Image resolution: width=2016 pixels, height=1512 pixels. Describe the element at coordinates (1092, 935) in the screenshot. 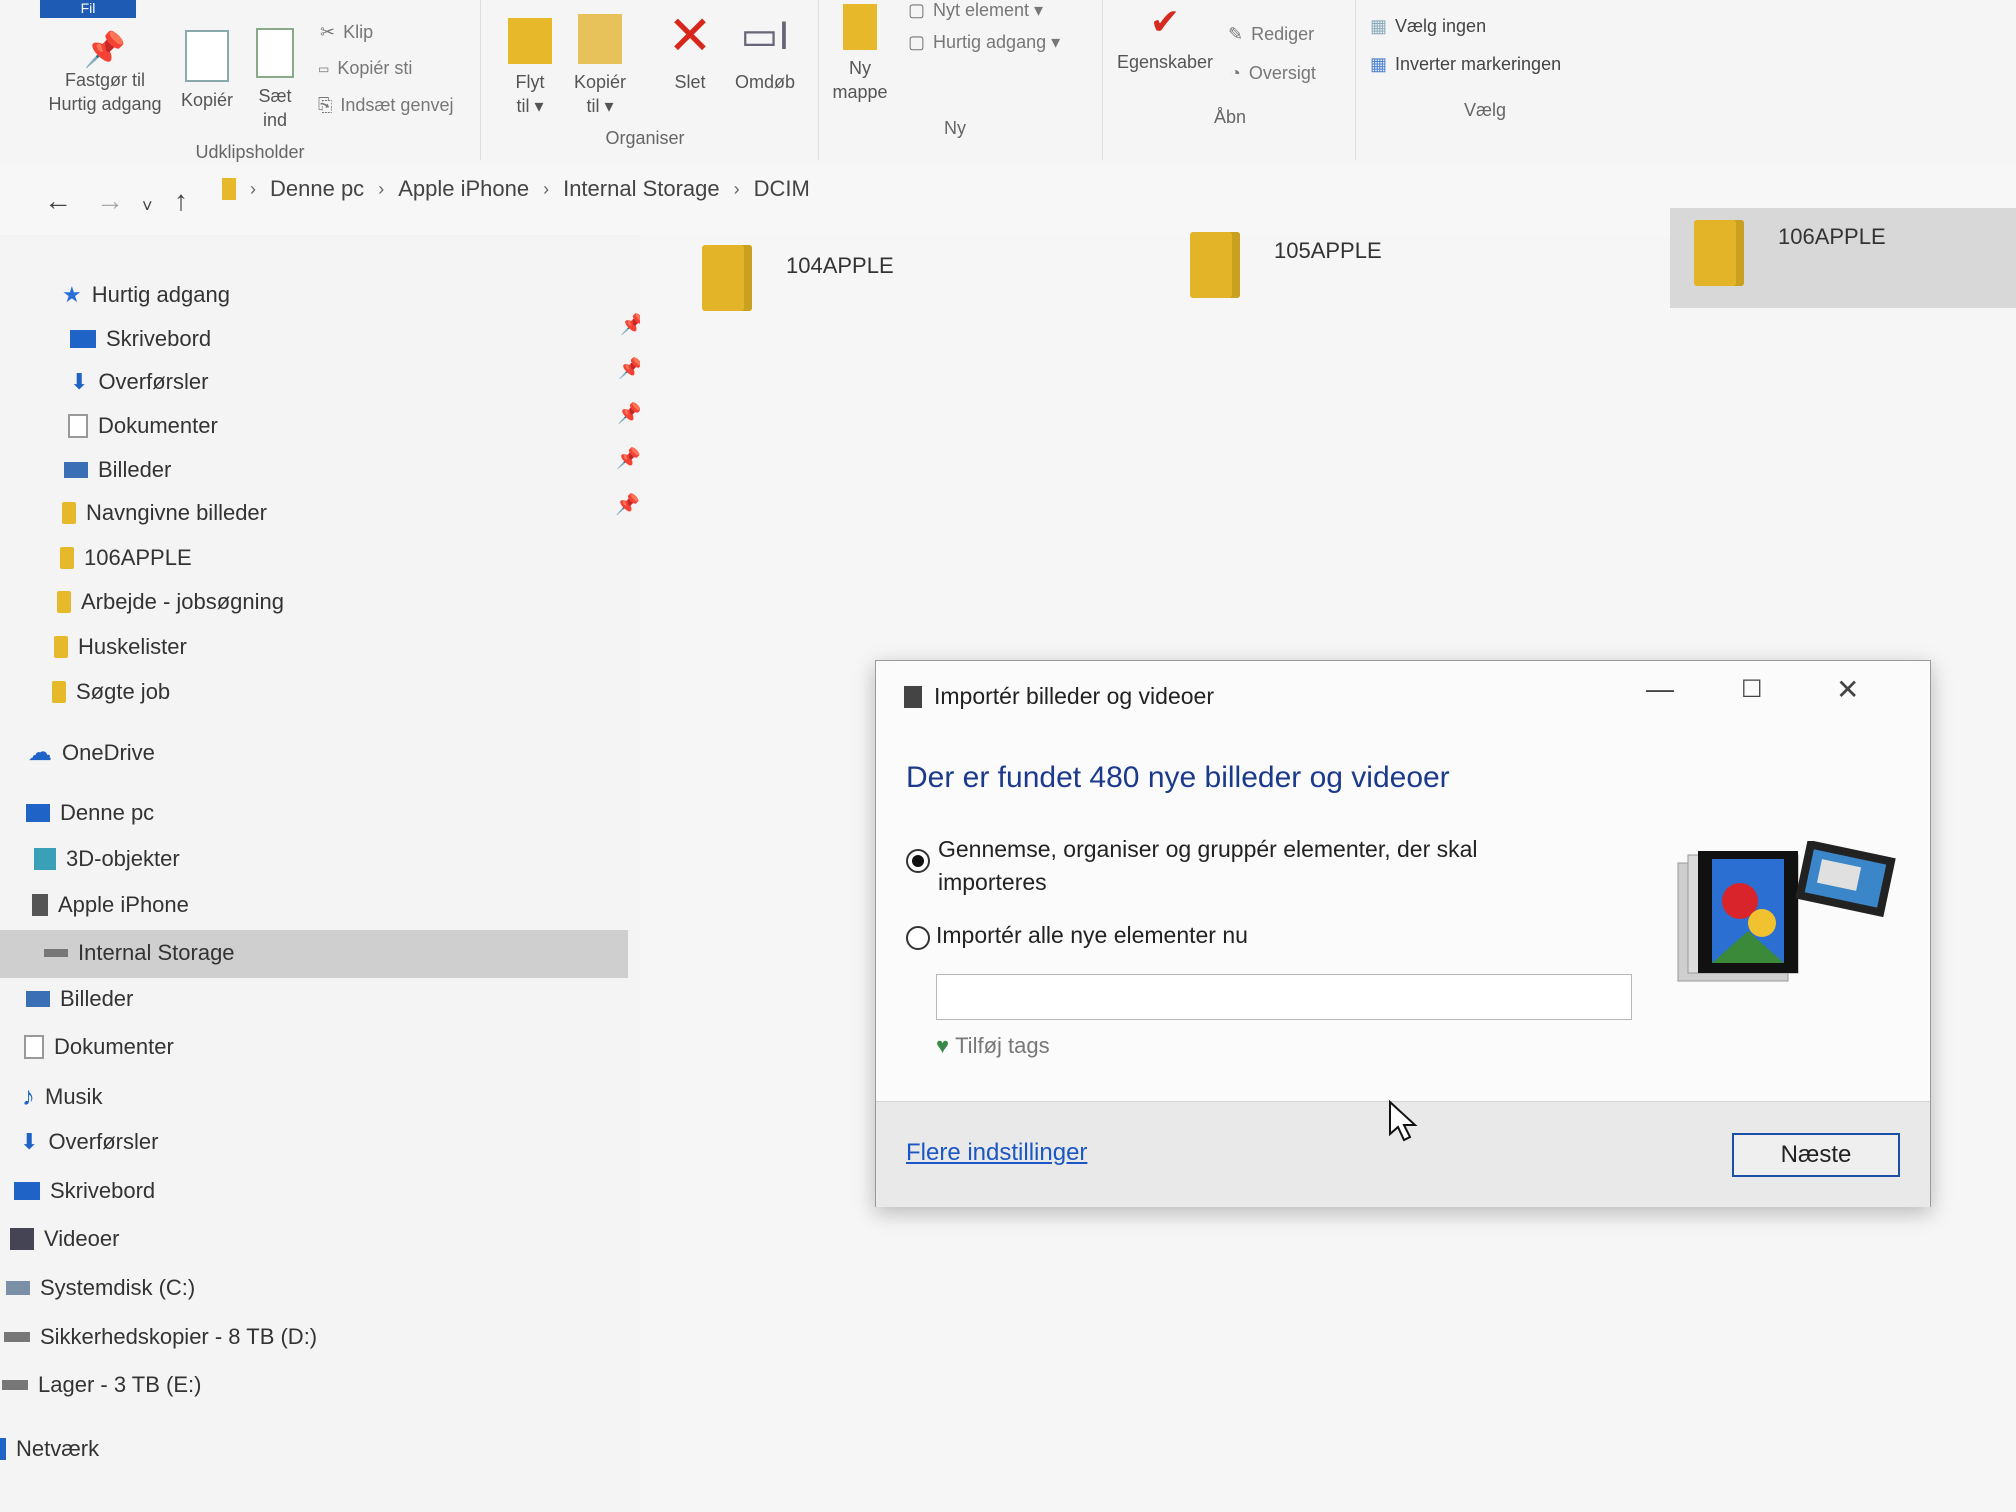

I see `import-all-label: Importér alle nye elementer nu` at that location.